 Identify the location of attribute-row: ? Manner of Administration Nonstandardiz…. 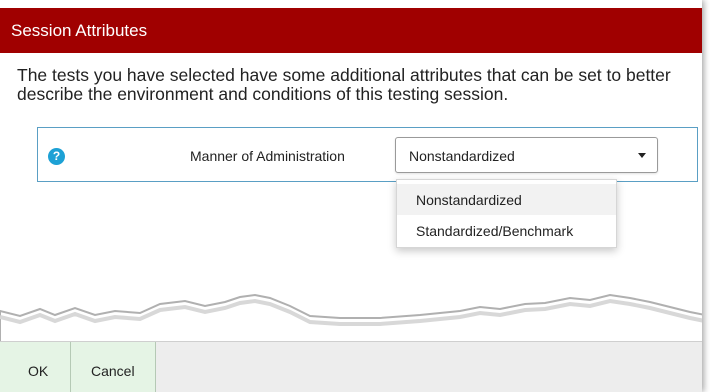
(367, 154).